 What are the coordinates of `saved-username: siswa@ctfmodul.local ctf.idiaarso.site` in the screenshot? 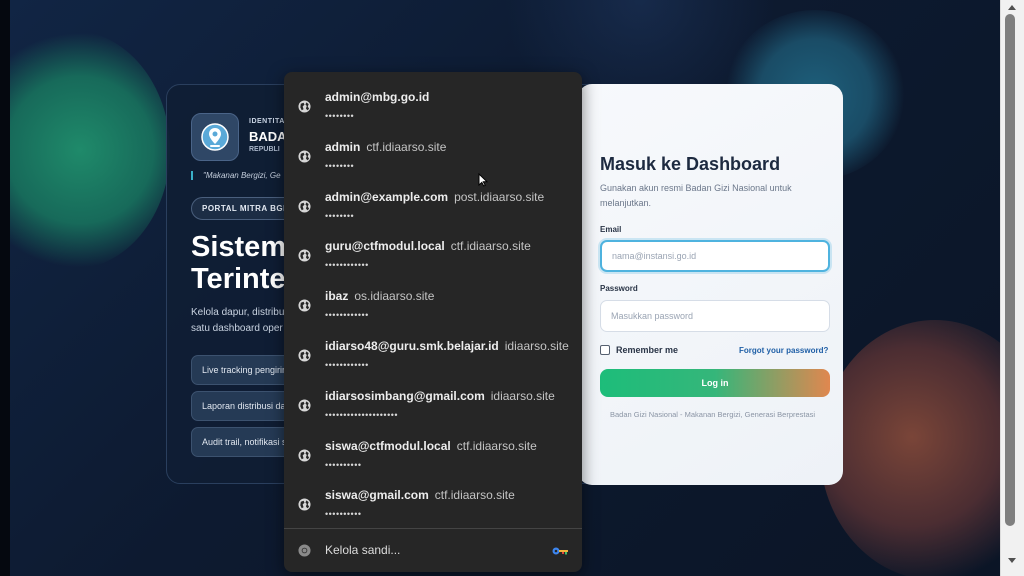 It's located at (431, 446).